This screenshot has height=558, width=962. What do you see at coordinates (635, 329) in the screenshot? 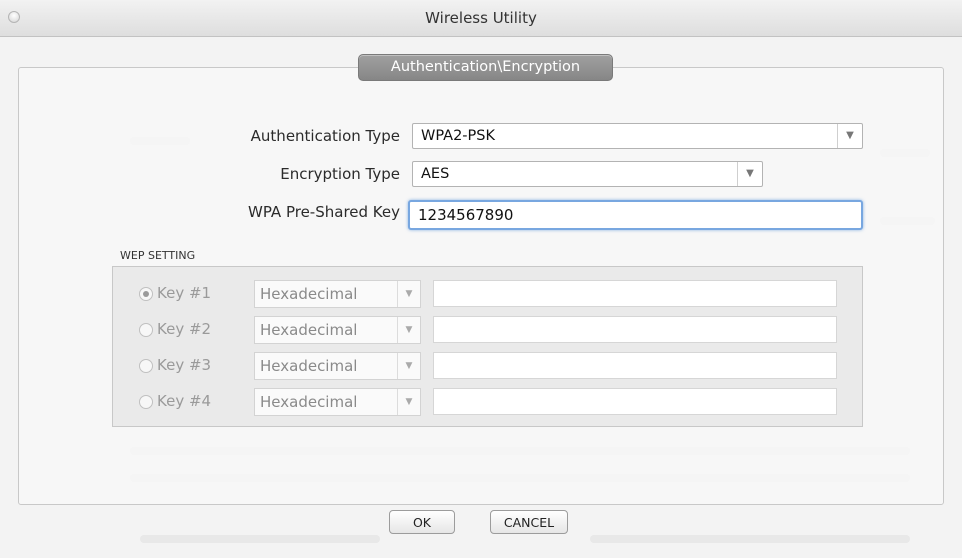
I see `key2-value-input` at bounding box center [635, 329].